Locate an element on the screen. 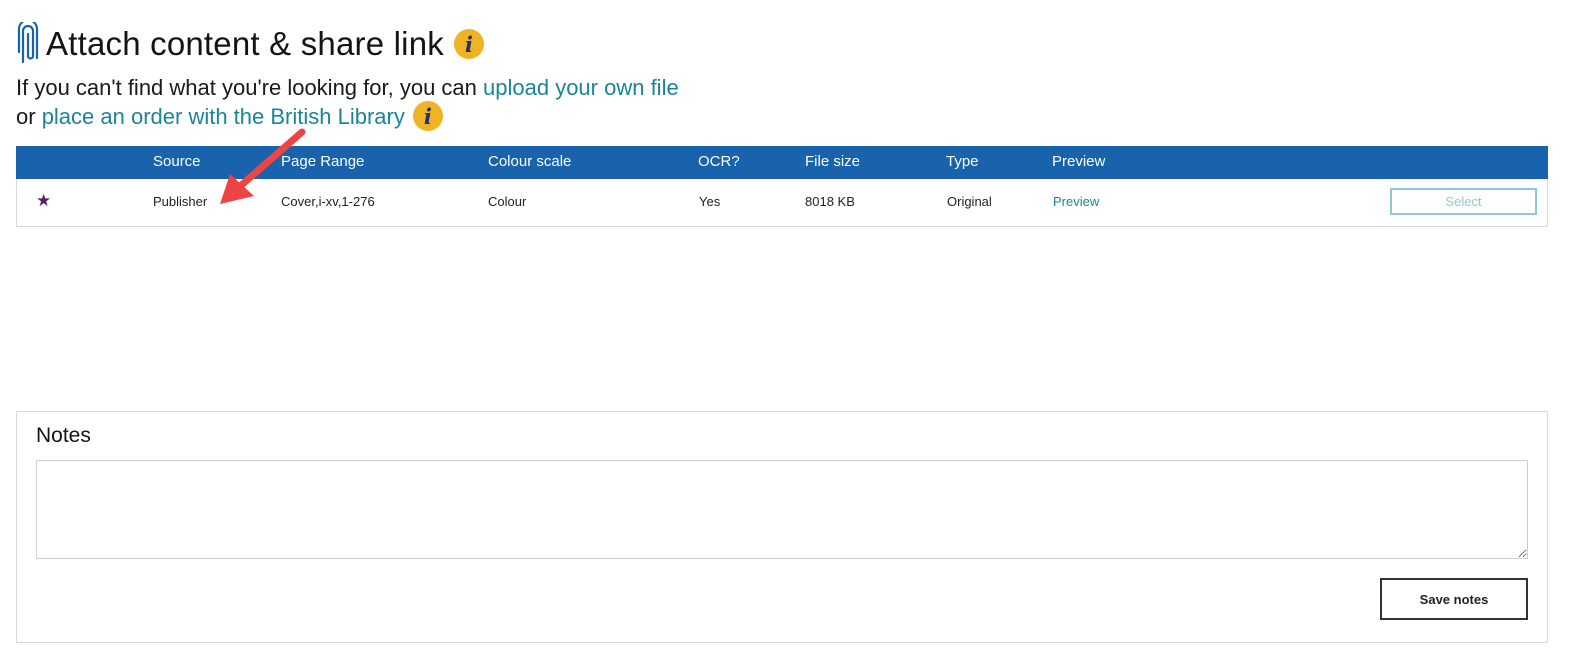 This screenshot has width=1595, height=669. cell-page-range: Cover,i-xv,1-276 is located at coordinates (328, 201).